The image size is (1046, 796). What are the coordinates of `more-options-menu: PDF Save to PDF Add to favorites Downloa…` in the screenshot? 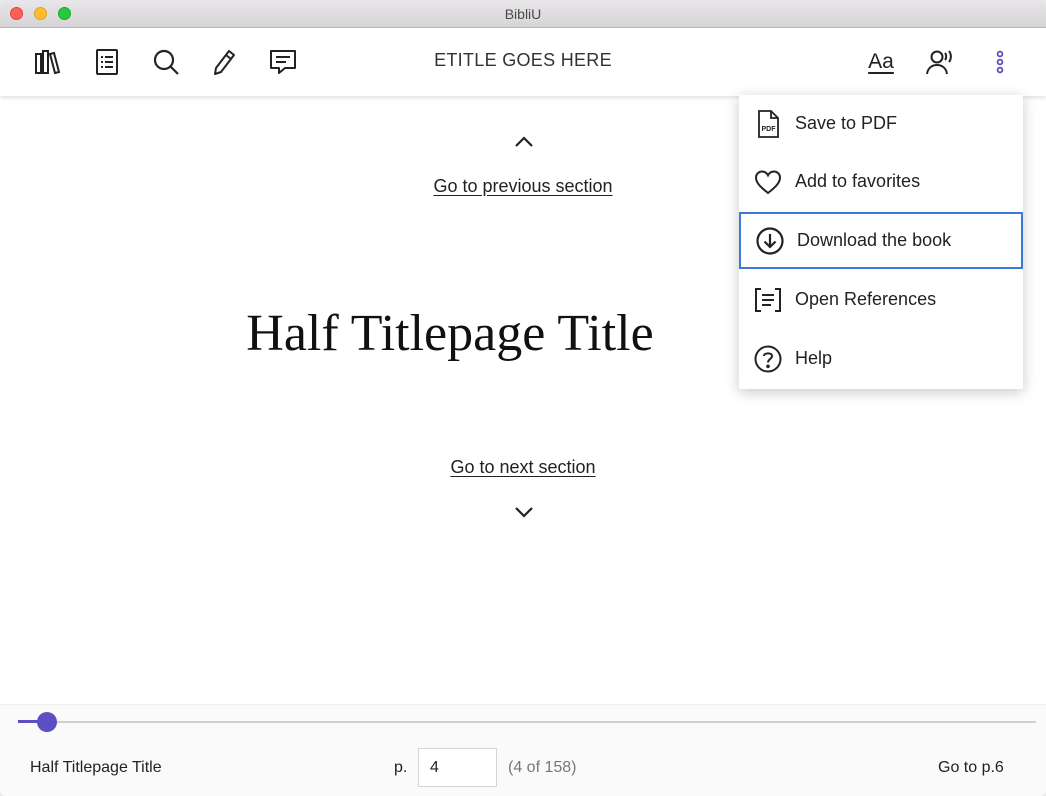 It's located at (881, 242).